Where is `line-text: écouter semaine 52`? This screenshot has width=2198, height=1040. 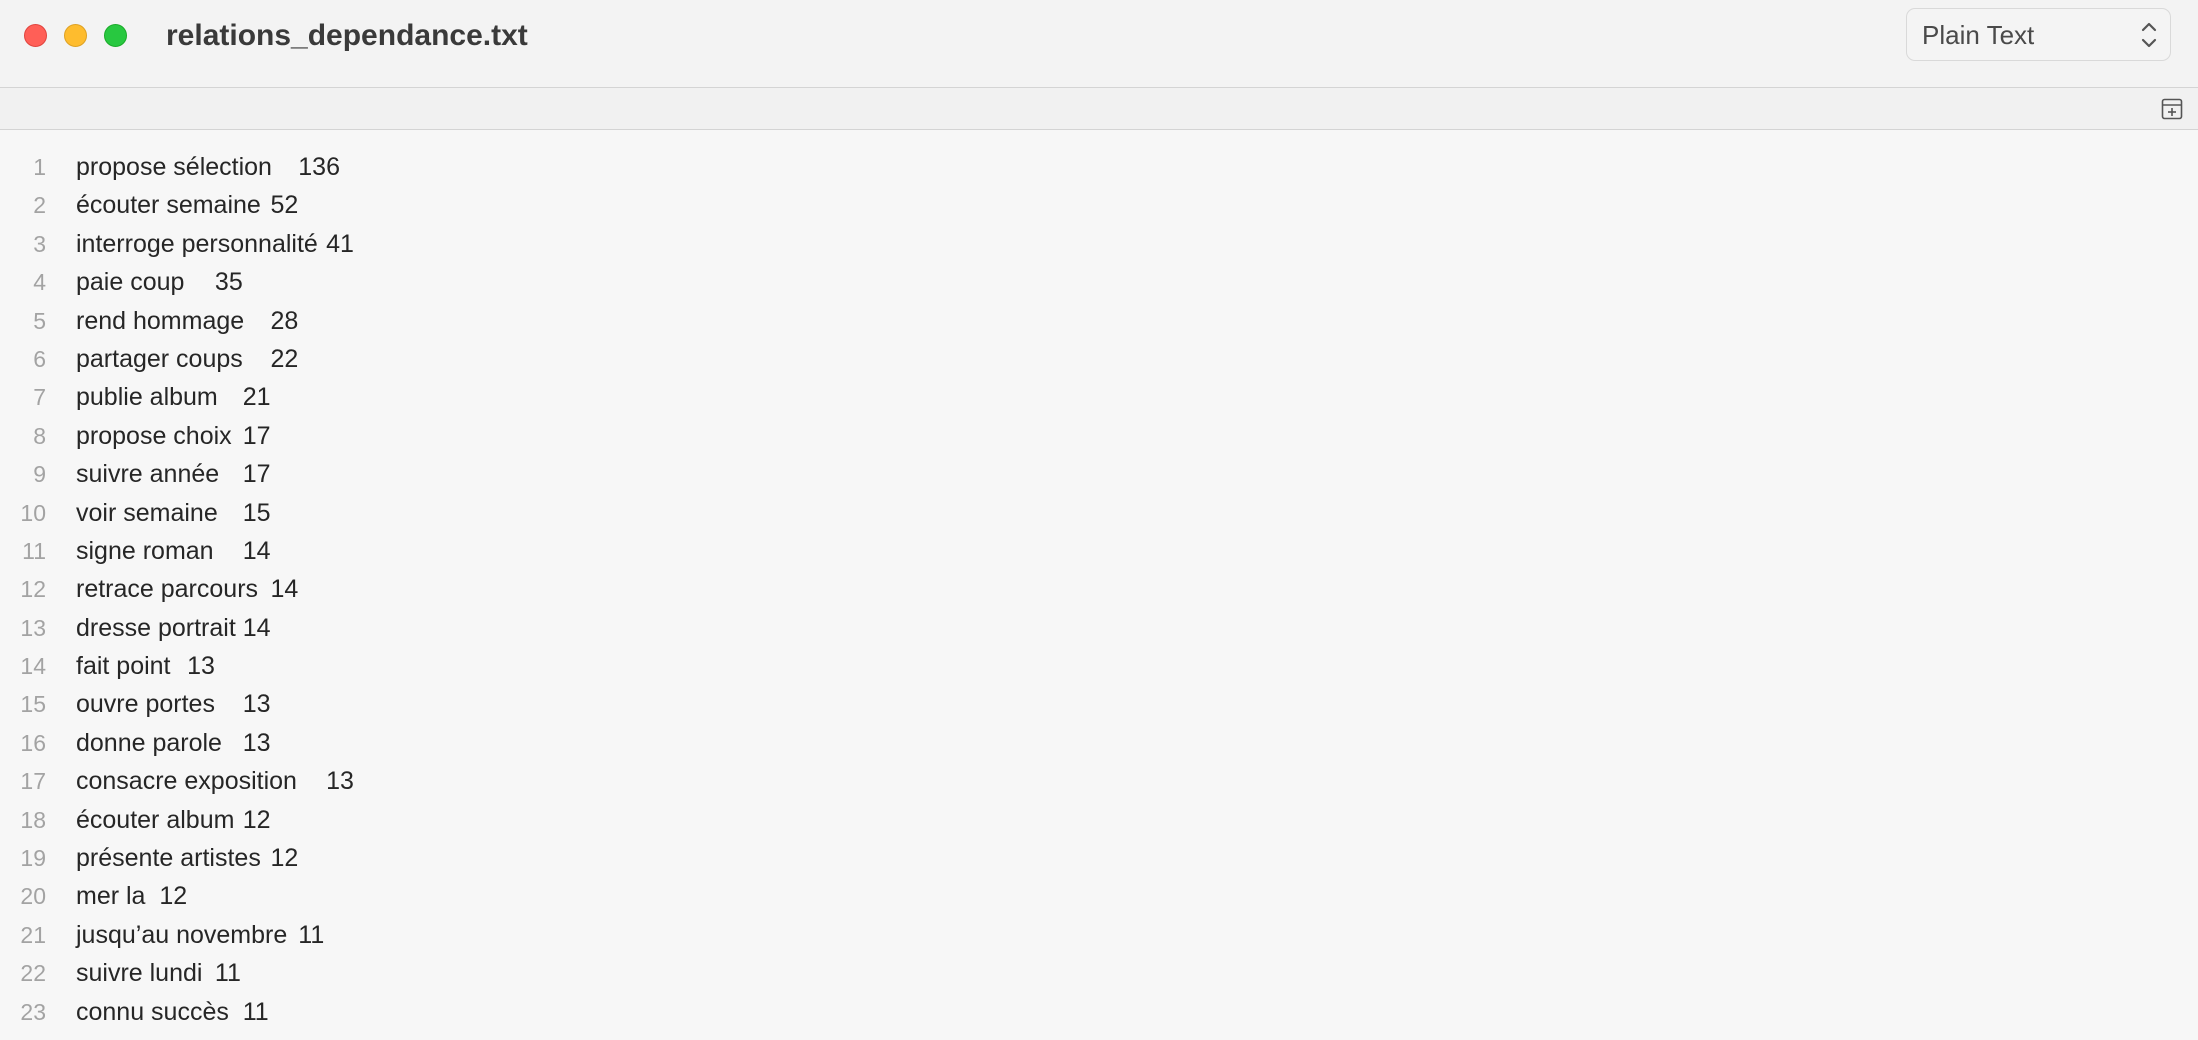 line-text: écouter semaine 52 is located at coordinates (187, 205).